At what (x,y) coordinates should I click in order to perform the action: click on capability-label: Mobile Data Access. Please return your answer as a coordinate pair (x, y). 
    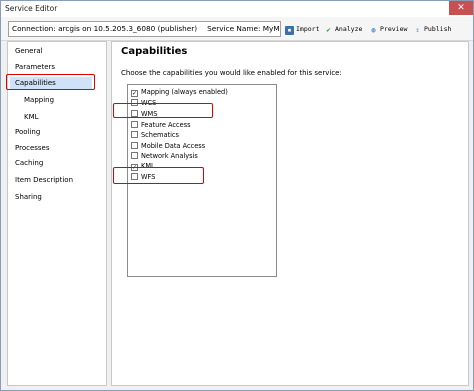
    Looking at the image, I should click on (173, 146).